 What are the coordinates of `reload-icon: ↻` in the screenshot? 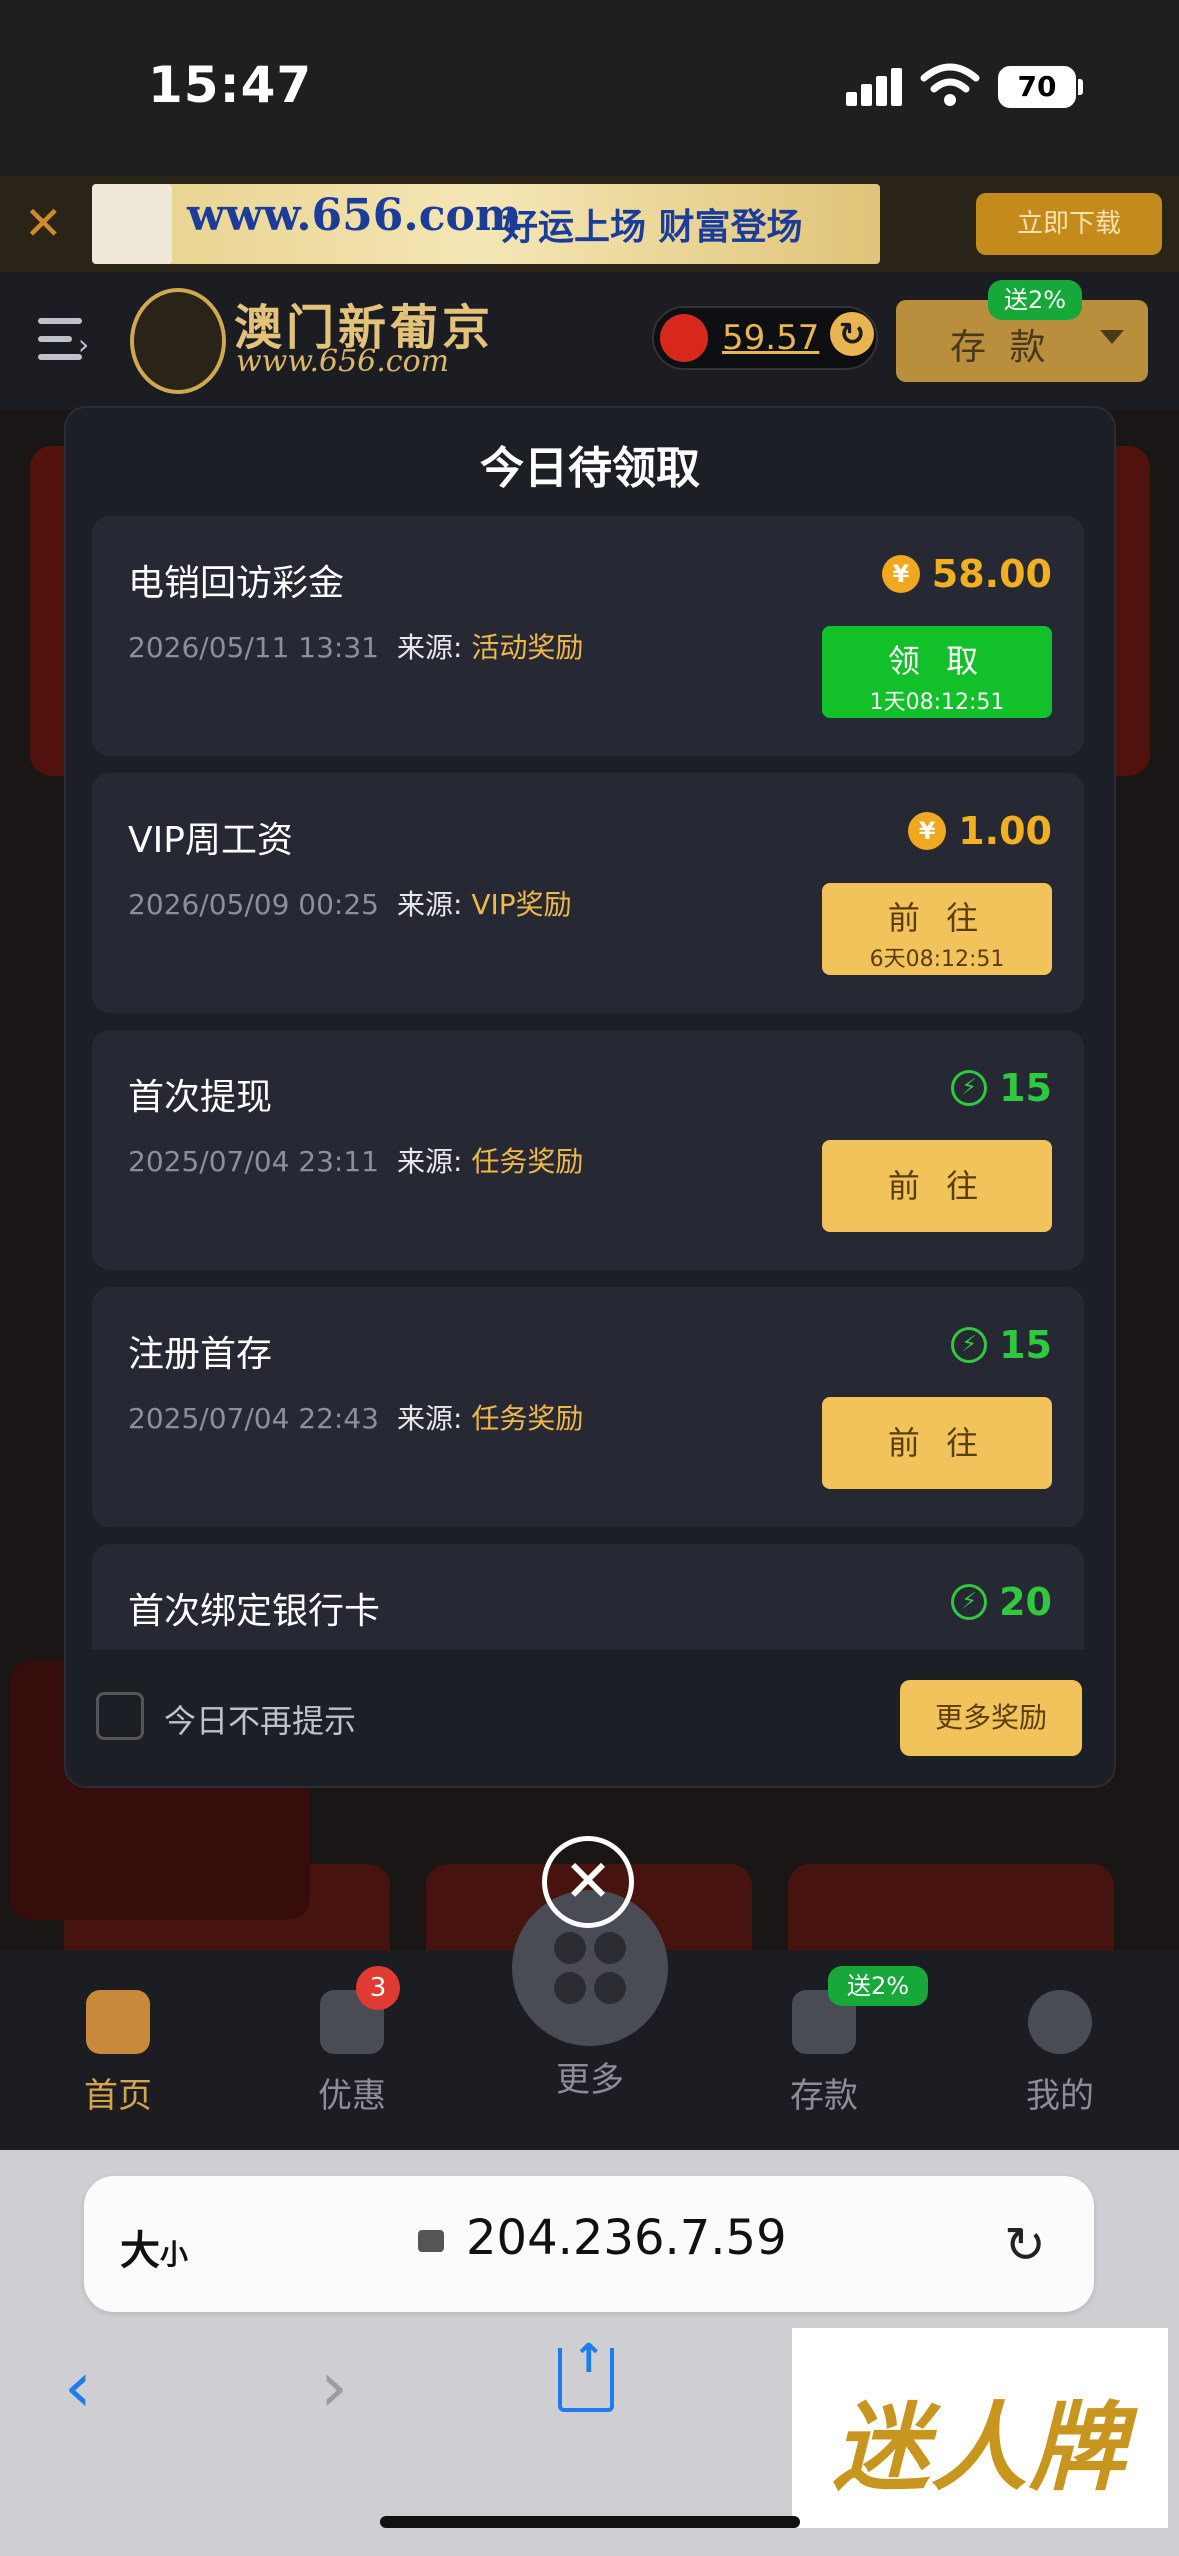 It's located at (1025, 2245).